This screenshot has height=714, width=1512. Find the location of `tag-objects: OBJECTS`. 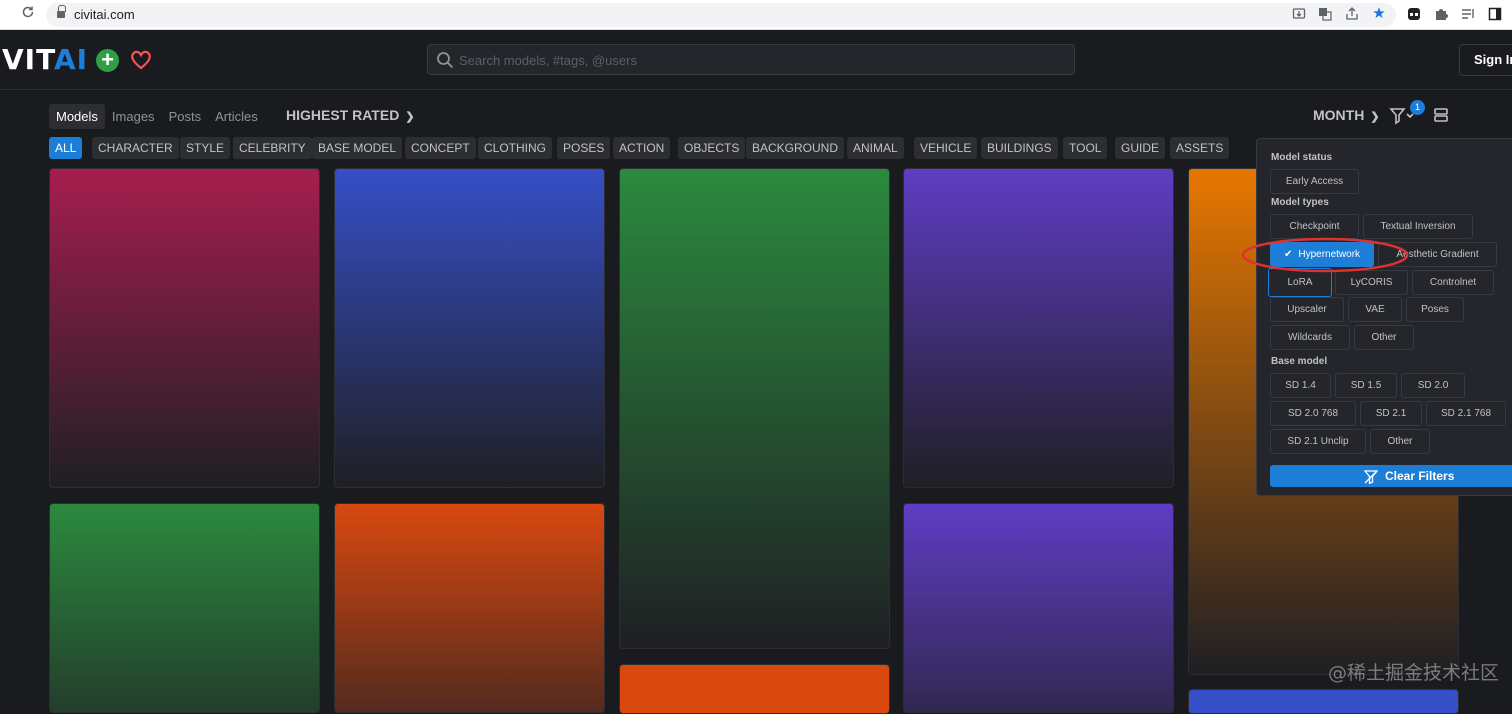

tag-objects: OBJECTS is located at coordinates (712, 148).